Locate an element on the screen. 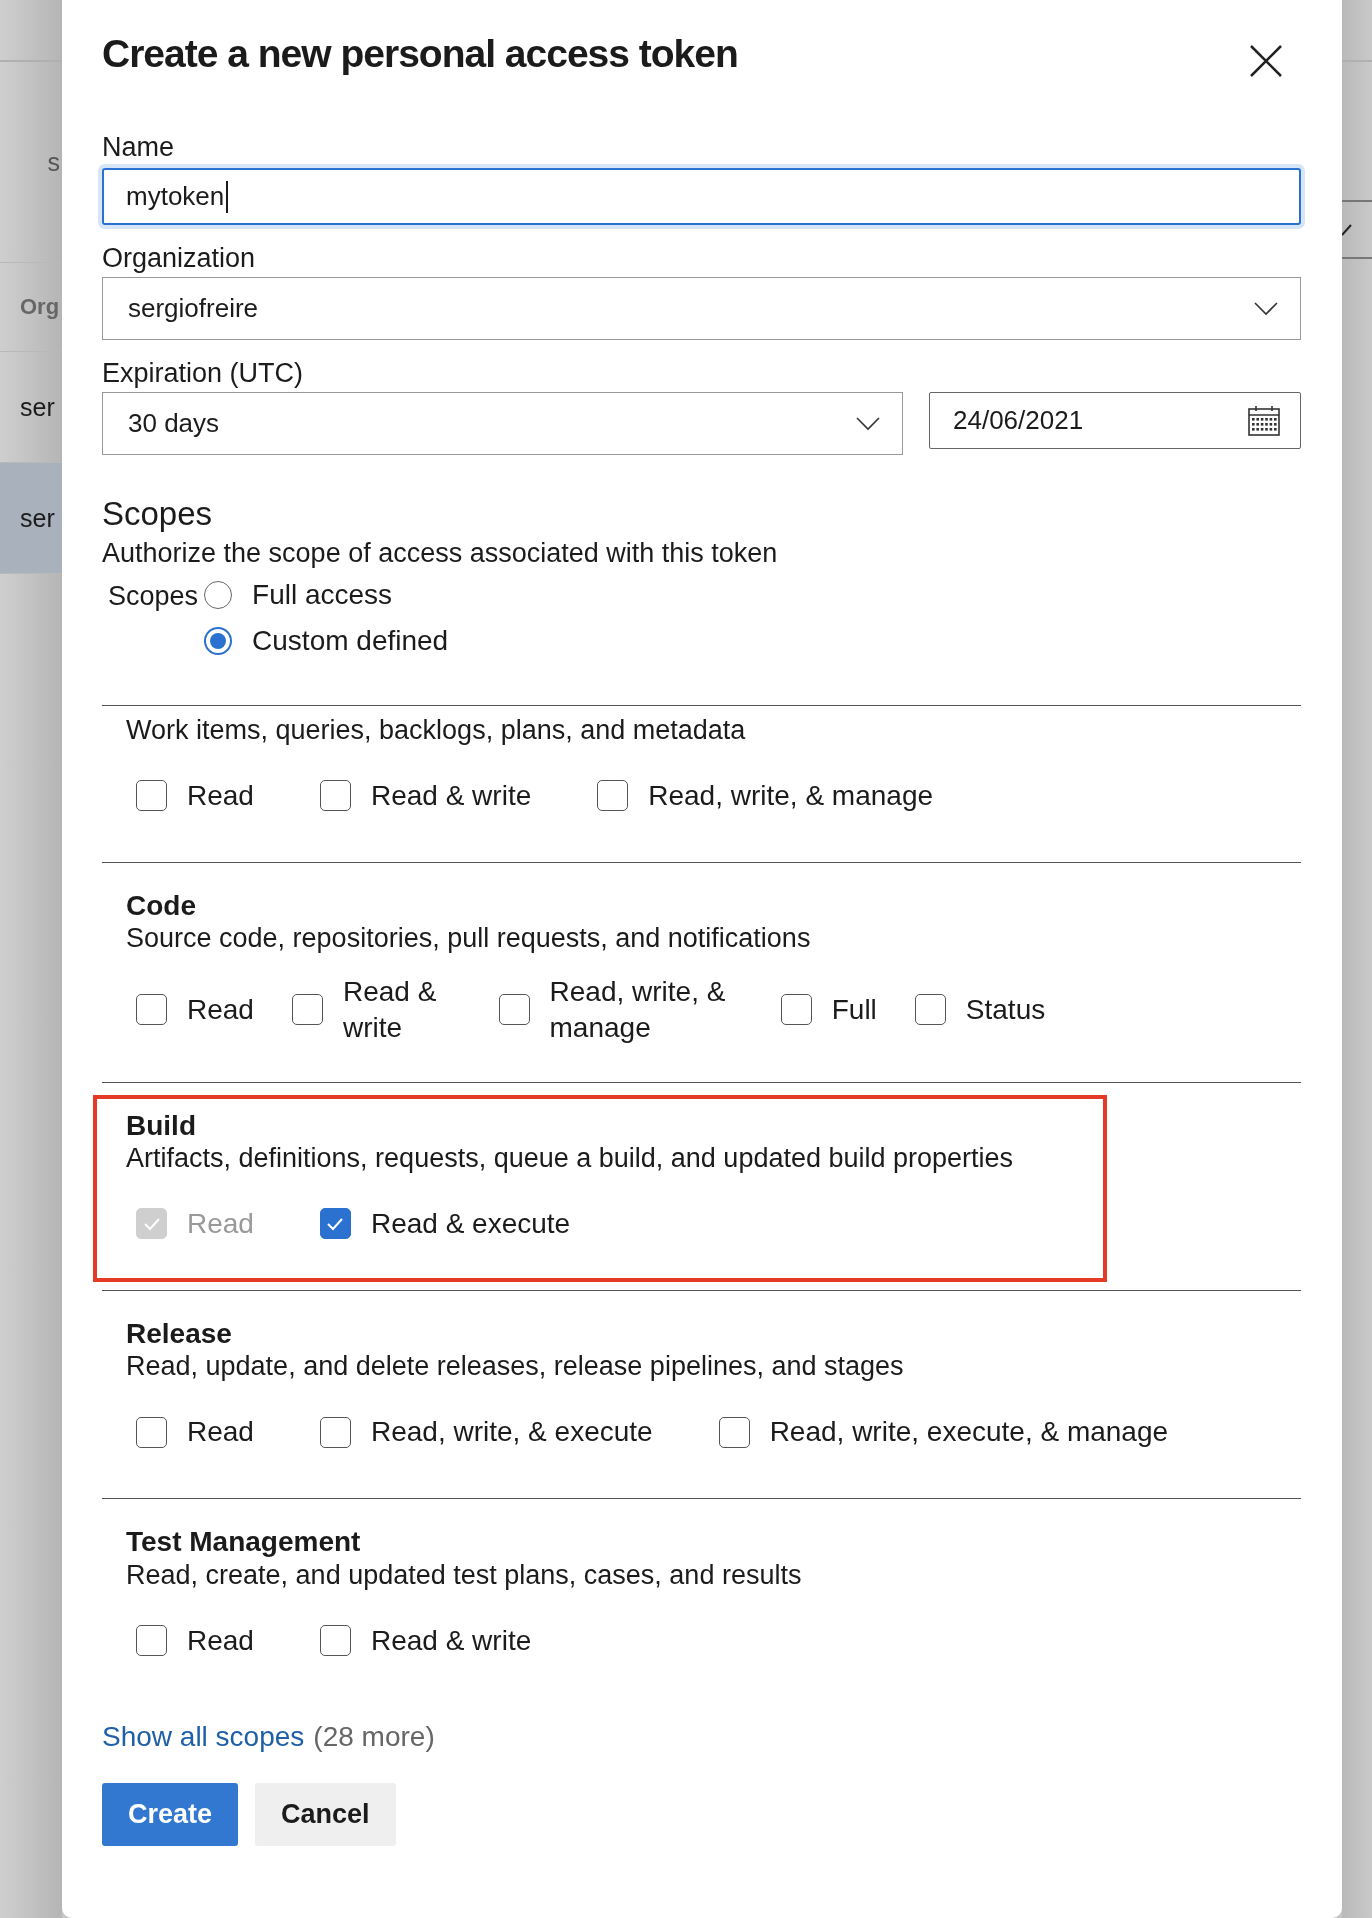 This screenshot has height=1918, width=1372. background-text: s is located at coordinates (53, 162).